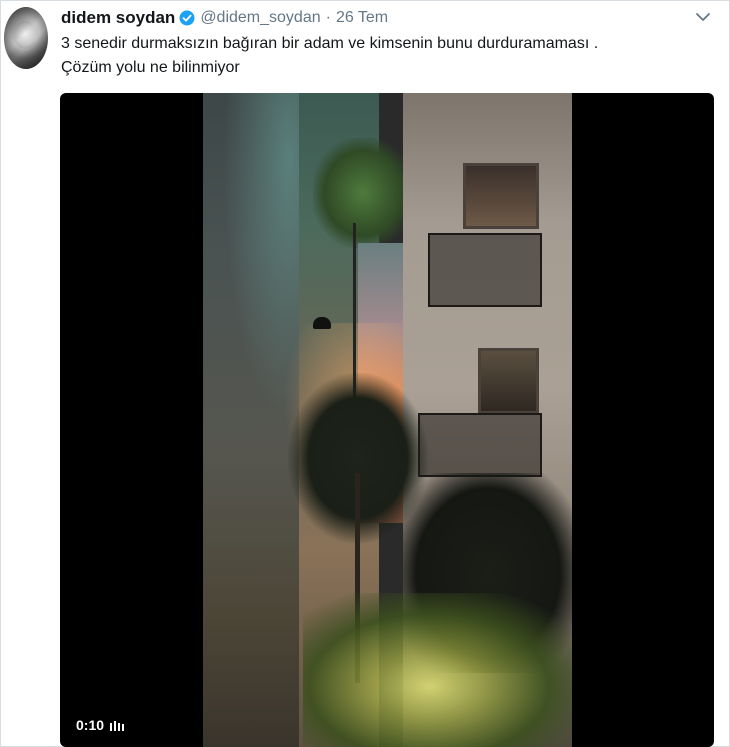  I want to click on avatar-hair, so click(26, 38).